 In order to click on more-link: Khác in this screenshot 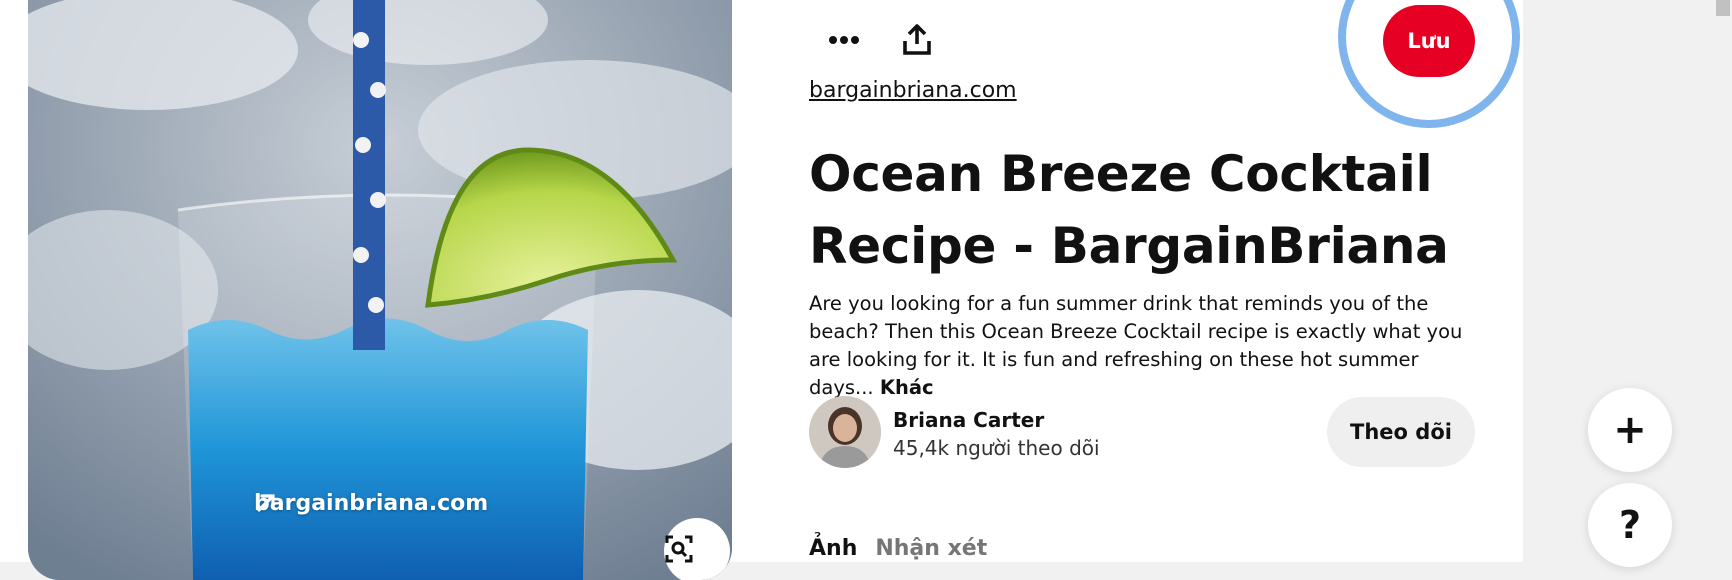, I will do `click(907, 387)`.